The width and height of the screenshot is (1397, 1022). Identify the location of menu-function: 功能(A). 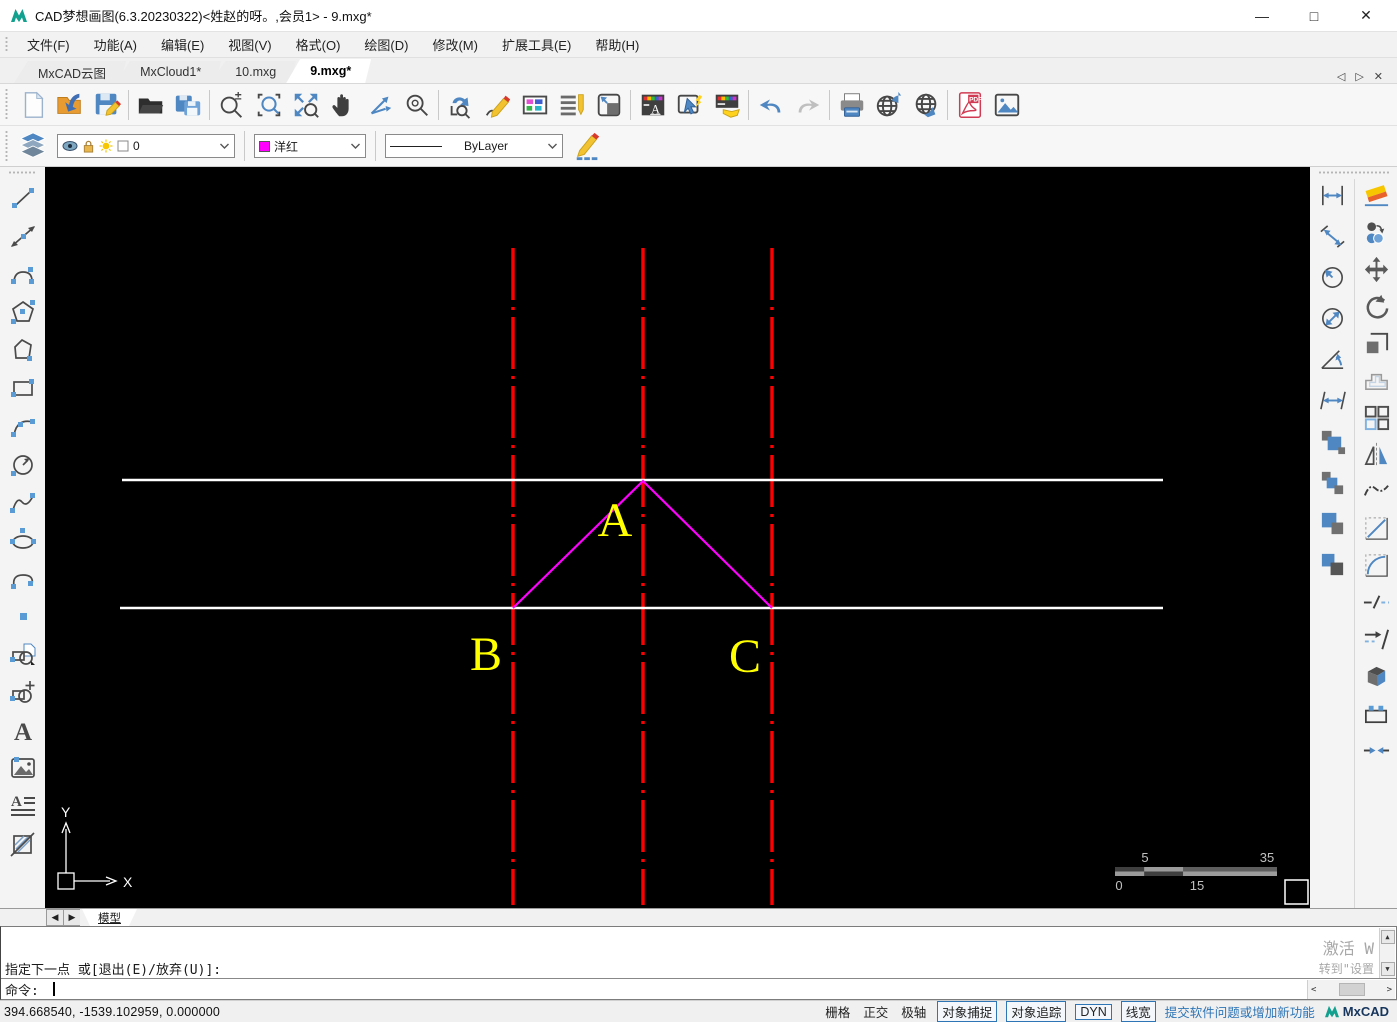
(115, 44).